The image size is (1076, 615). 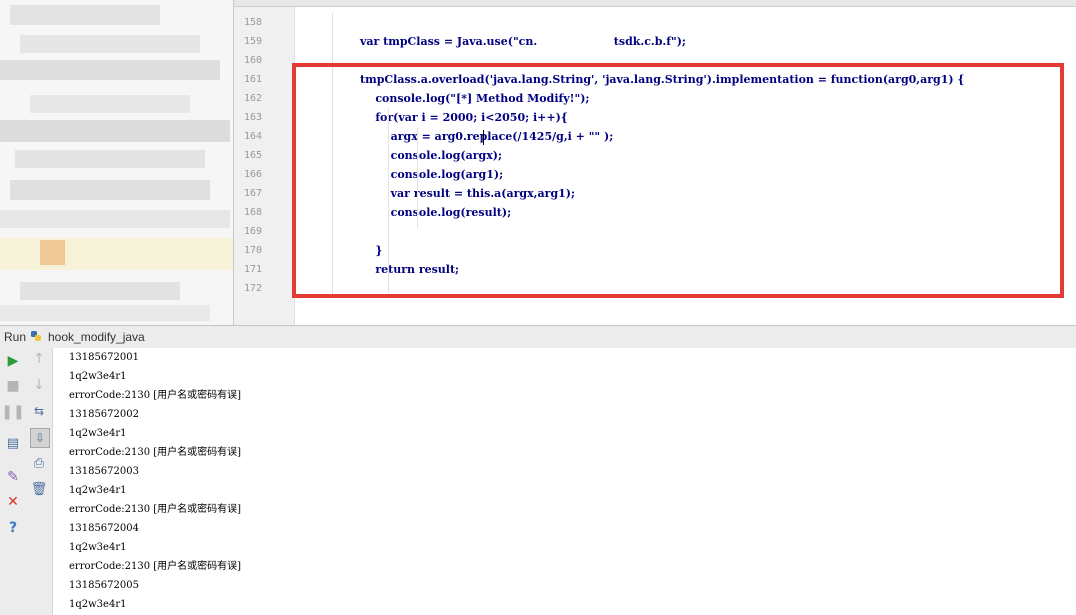 What do you see at coordinates (36, 336) in the screenshot?
I see `python-icon` at bounding box center [36, 336].